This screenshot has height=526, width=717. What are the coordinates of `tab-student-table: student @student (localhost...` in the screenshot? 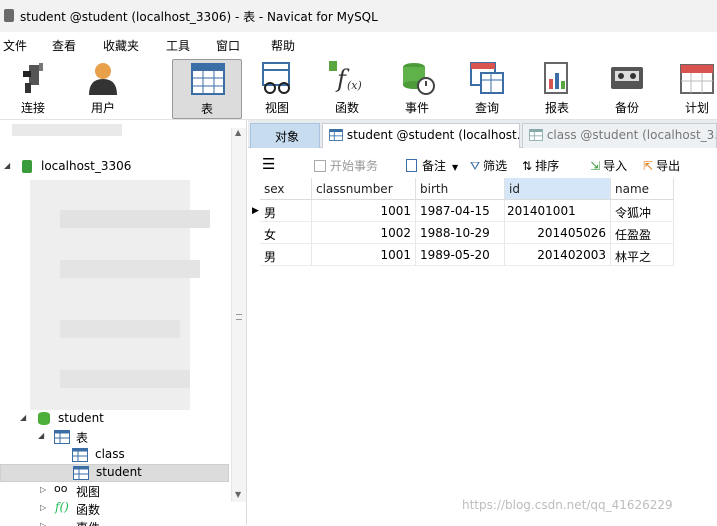 It's located at (421, 135).